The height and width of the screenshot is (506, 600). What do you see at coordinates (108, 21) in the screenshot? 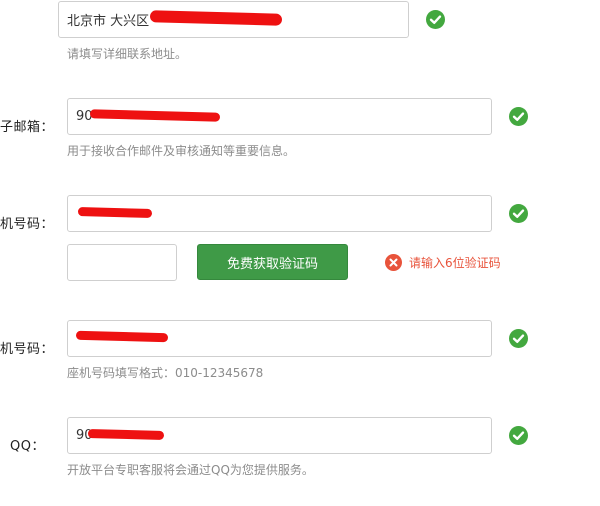
I see `address-region-prefix: 北京市 大兴区` at bounding box center [108, 21].